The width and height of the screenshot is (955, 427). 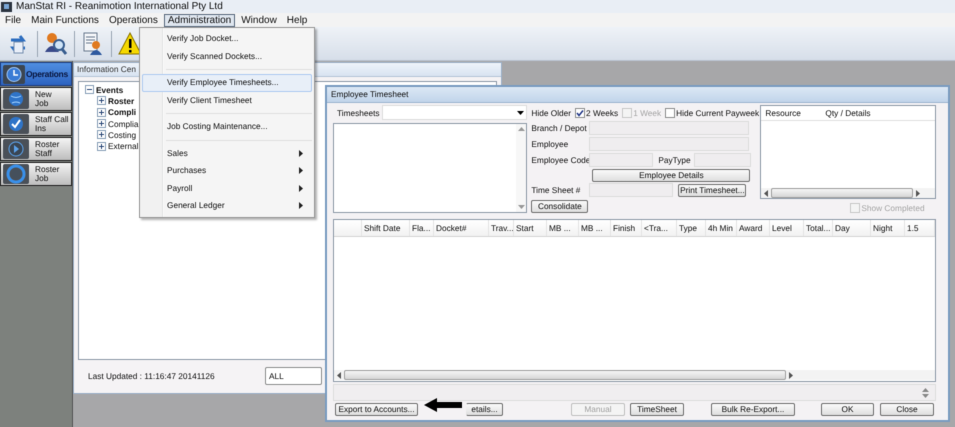 I want to click on column-header: Resource, so click(x=791, y=113).